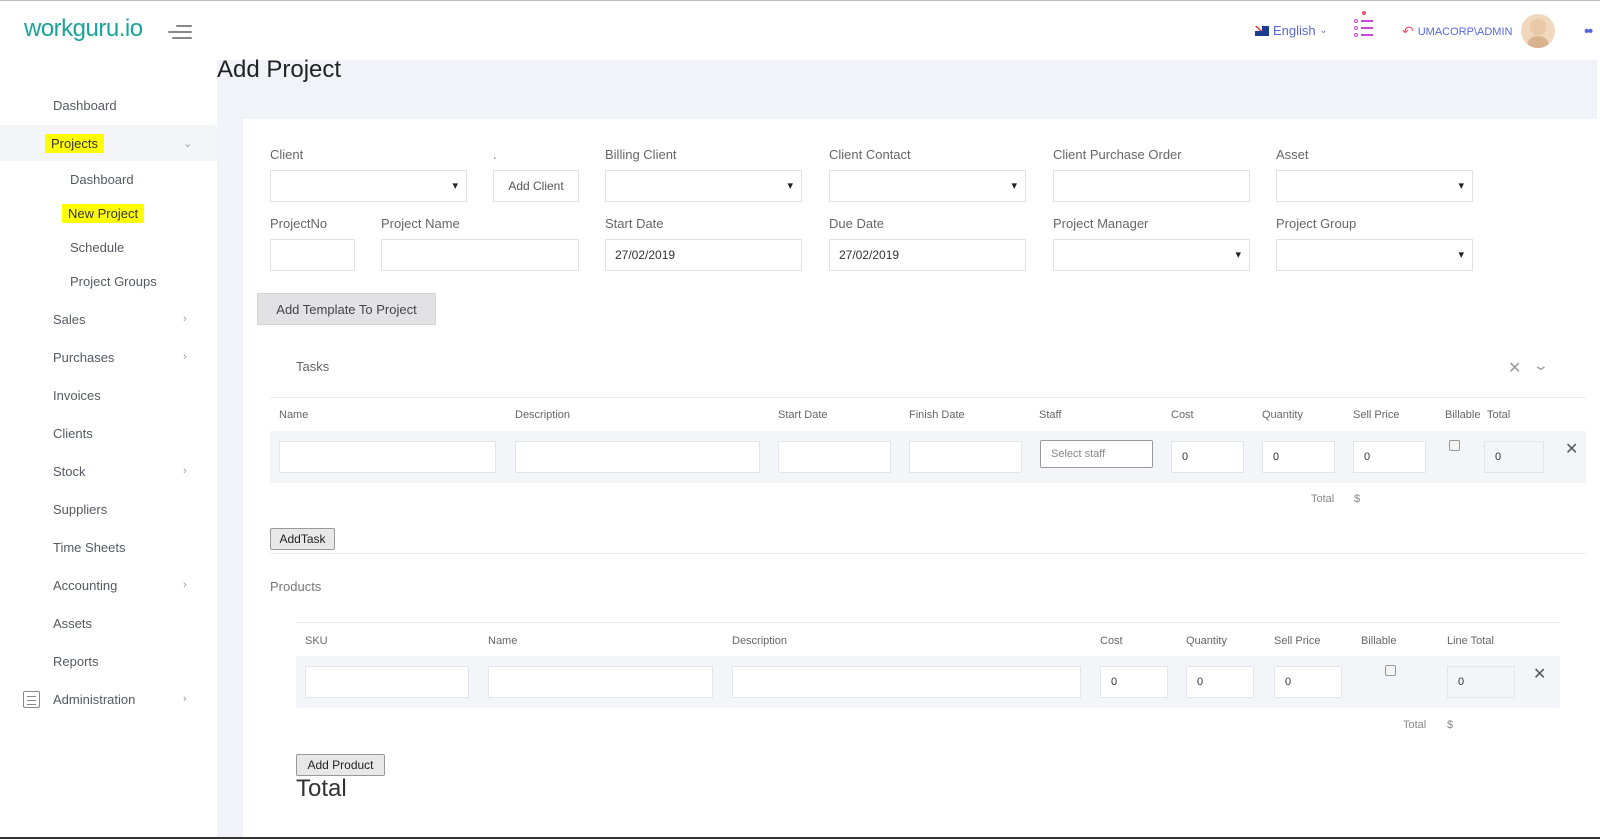  Describe the element at coordinates (1514, 457) in the screenshot. I see `task-total-value: 0` at that location.